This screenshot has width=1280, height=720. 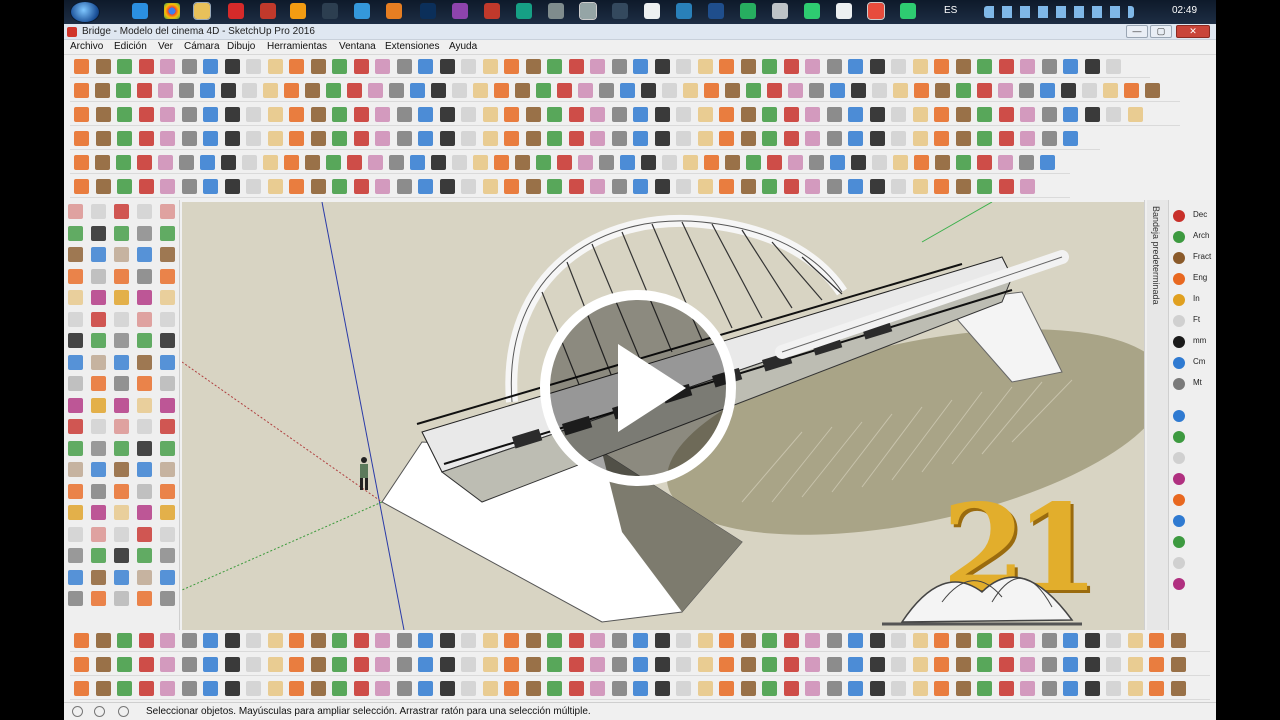 What do you see at coordinates (1197, 382) in the screenshot?
I see `unit-button-mt: Mt` at bounding box center [1197, 382].